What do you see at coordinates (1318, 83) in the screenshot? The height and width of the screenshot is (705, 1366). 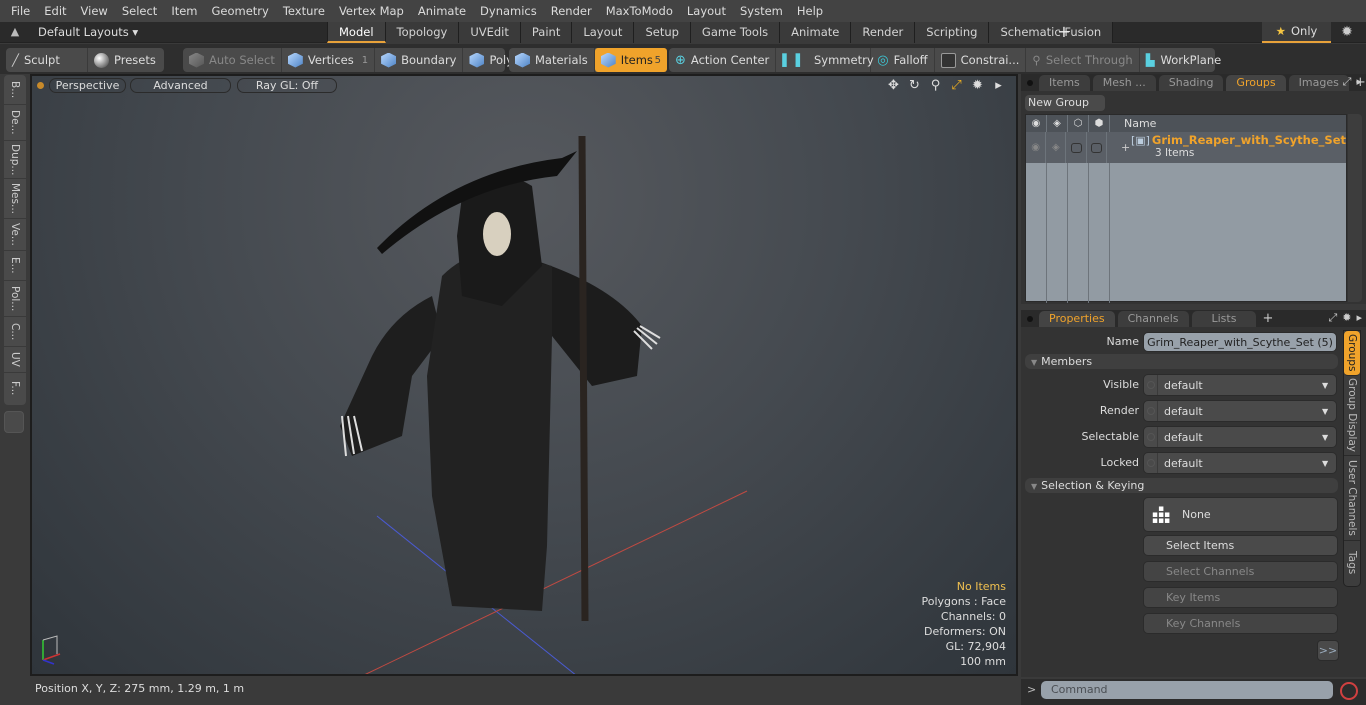 I see `tab-images: Images` at bounding box center [1318, 83].